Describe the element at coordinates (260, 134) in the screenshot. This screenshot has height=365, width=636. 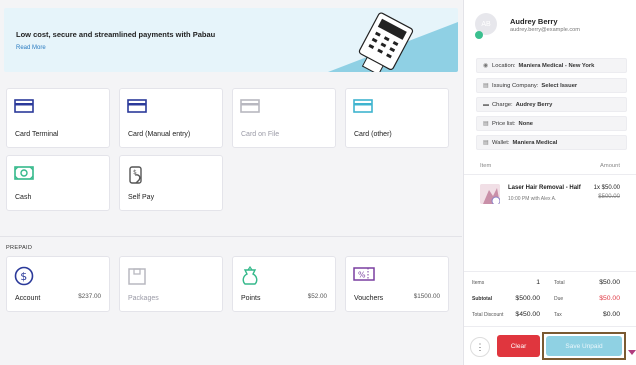
I see `method-label: Card on File` at that location.